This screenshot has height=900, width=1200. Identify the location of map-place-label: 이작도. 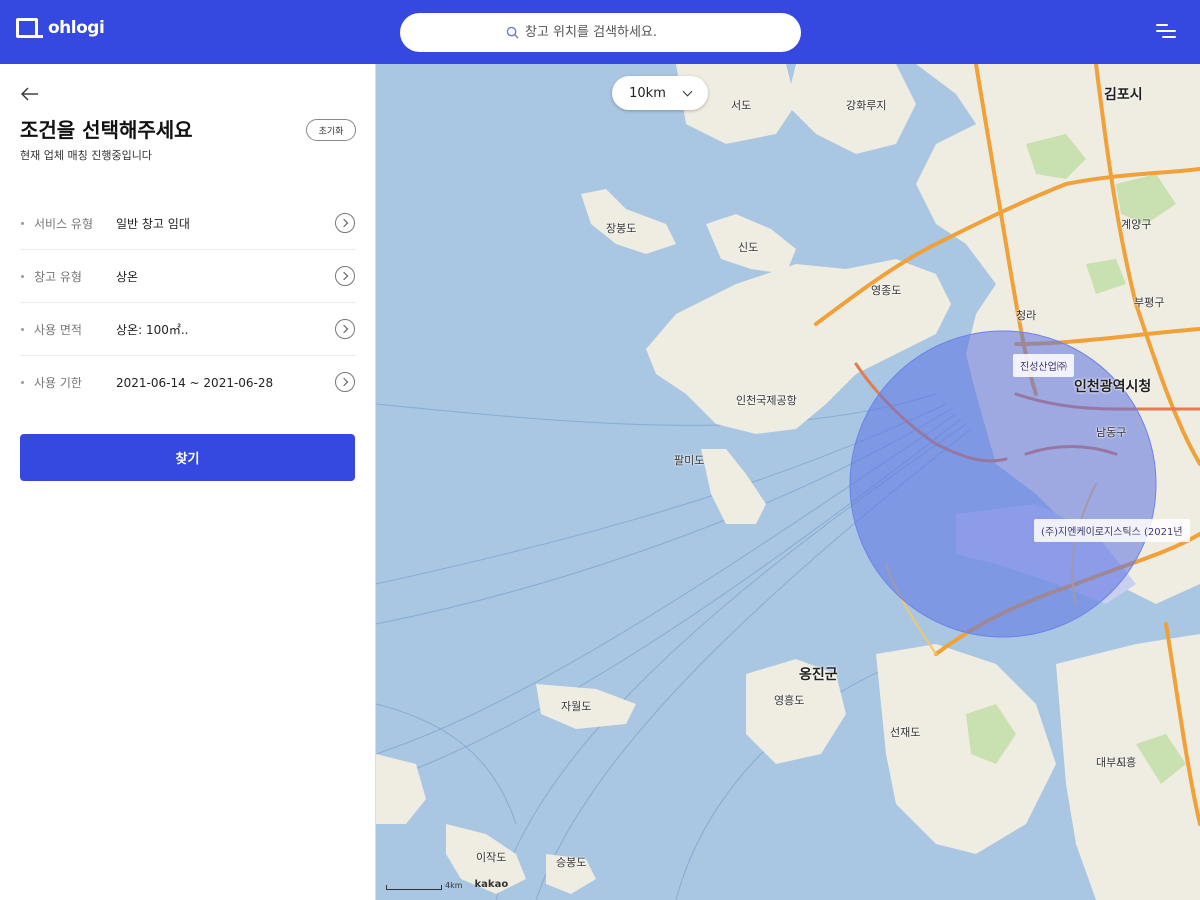
(491, 857).